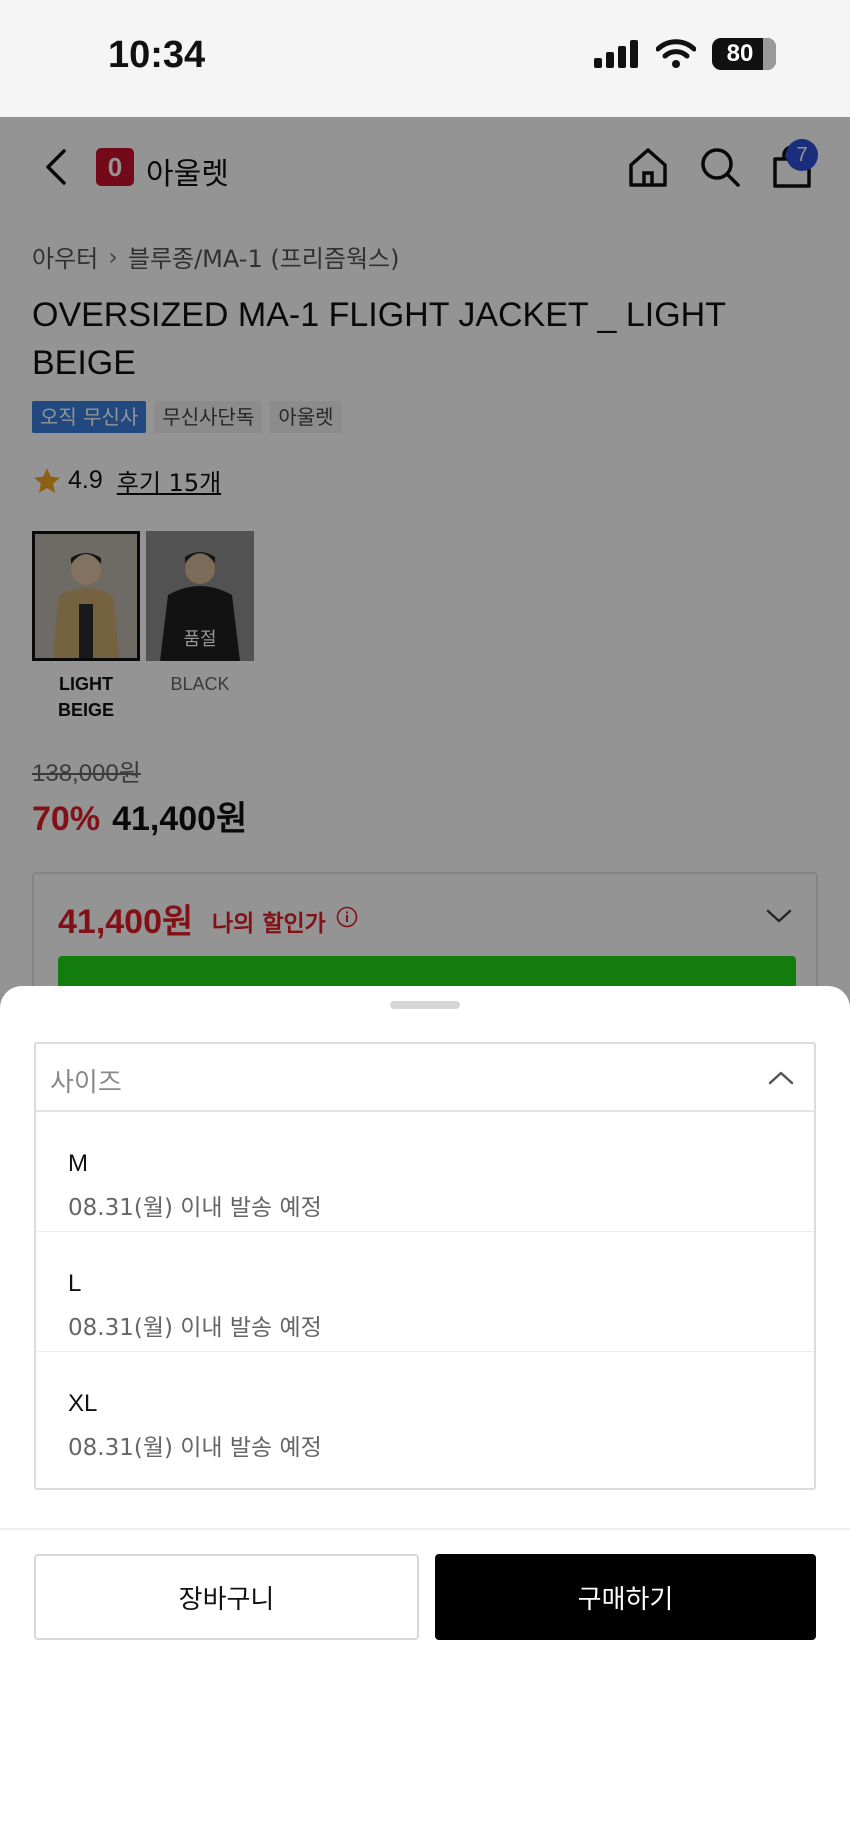 Image resolution: width=850 pixels, height=1842 pixels. I want to click on buy-now-button: 구매하기, so click(625, 1597).